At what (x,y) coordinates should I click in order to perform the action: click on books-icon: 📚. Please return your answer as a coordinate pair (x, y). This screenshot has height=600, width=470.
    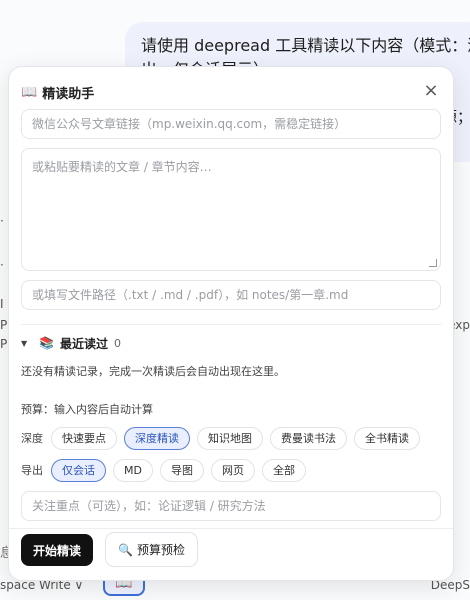
    Looking at the image, I should click on (46, 343).